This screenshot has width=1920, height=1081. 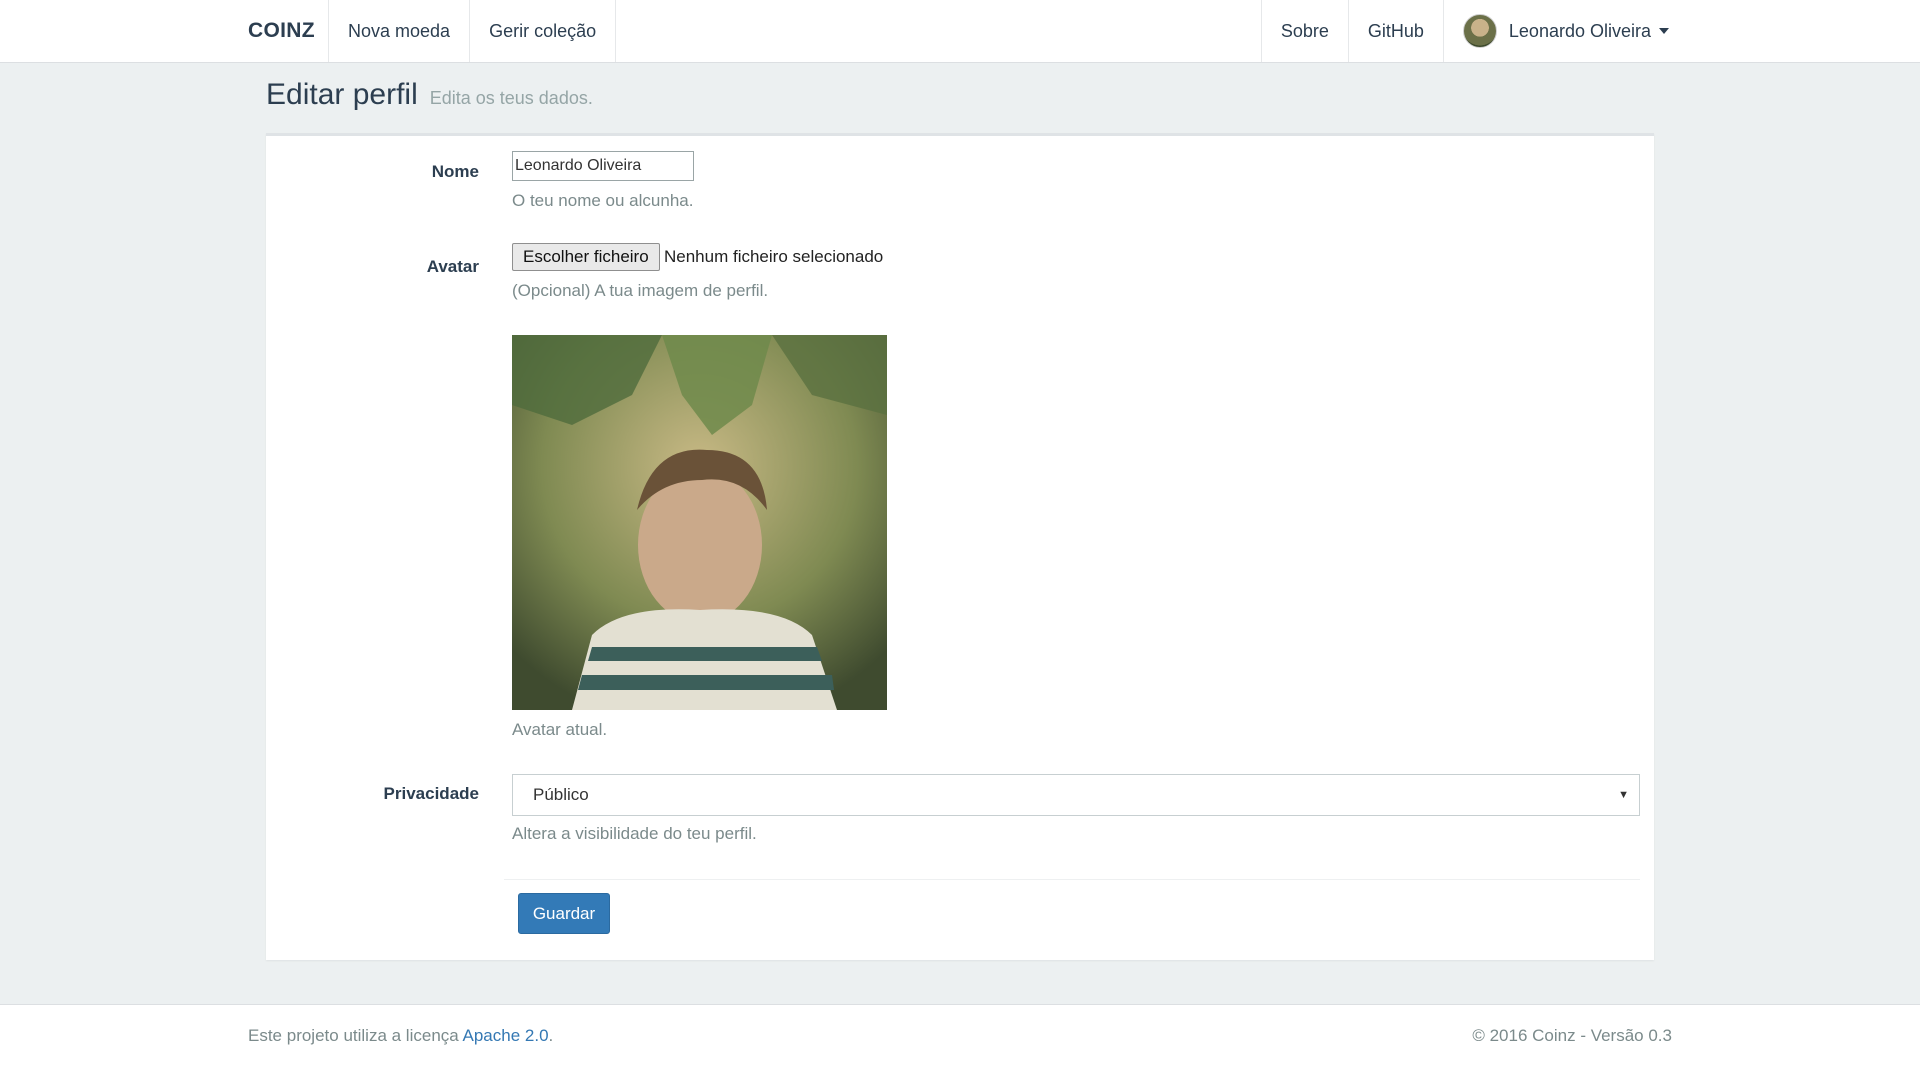 What do you see at coordinates (342, 94) in the screenshot?
I see `page-title: Editar perfil` at bounding box center [342, 94].